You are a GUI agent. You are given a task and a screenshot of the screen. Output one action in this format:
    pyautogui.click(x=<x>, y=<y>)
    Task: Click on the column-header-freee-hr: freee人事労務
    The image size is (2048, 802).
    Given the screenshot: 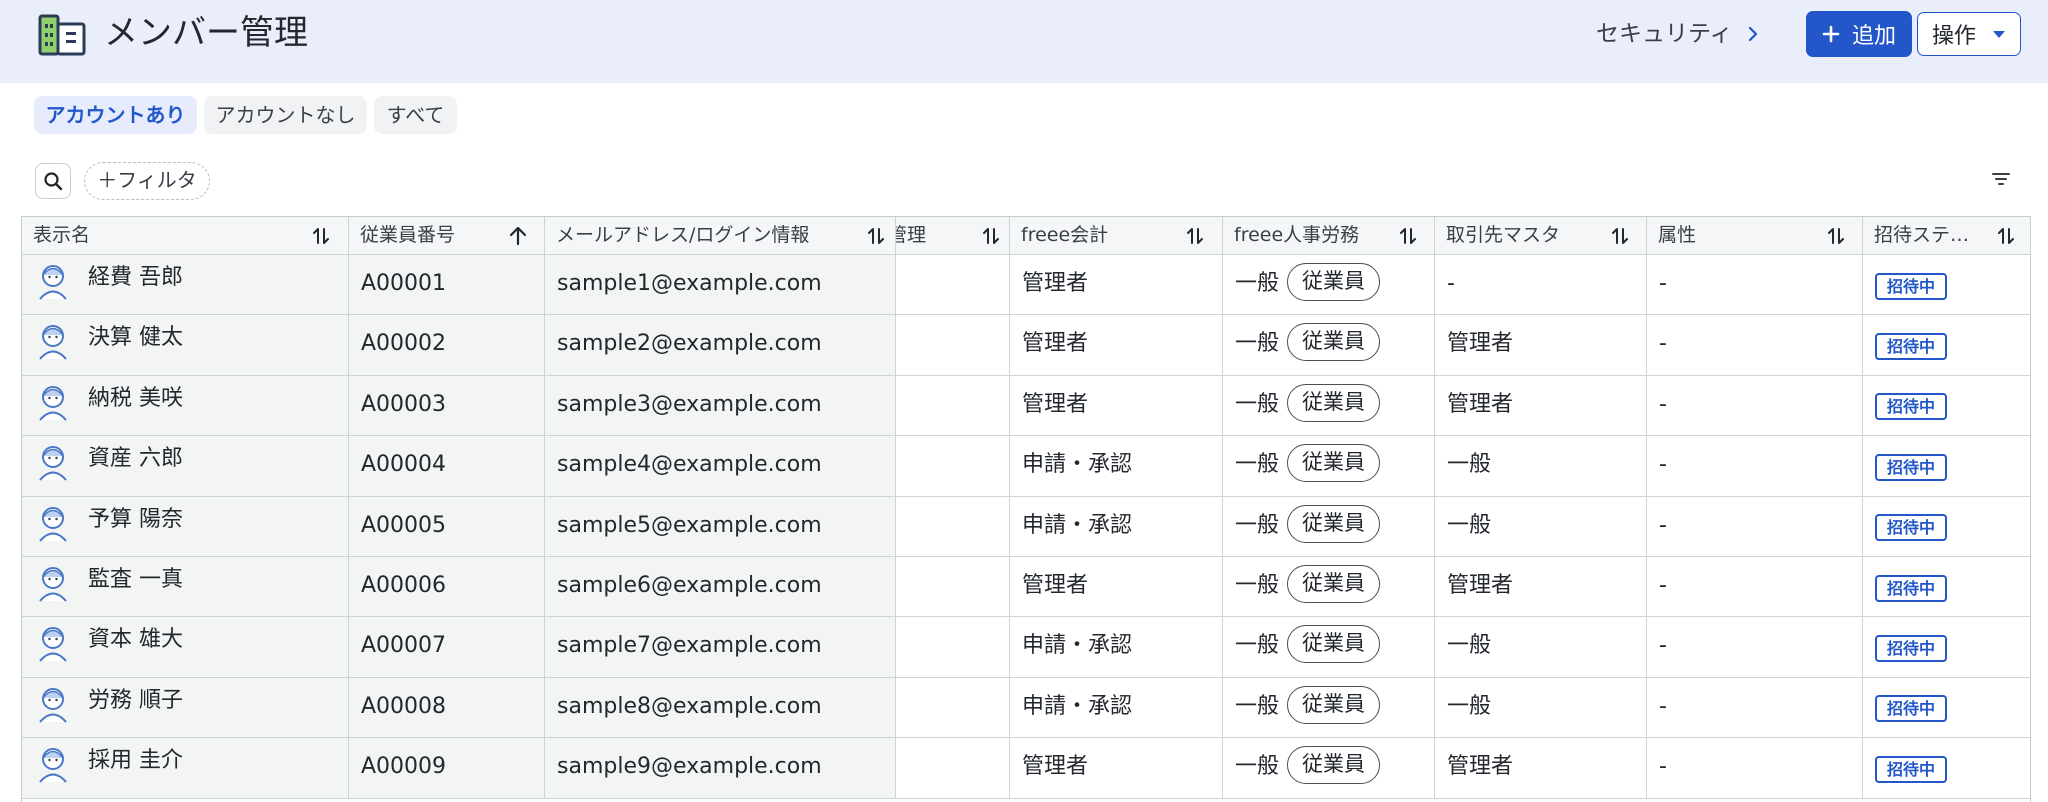 What is the action you would take?
    pyautogui.click(x=1329, y=236)
    